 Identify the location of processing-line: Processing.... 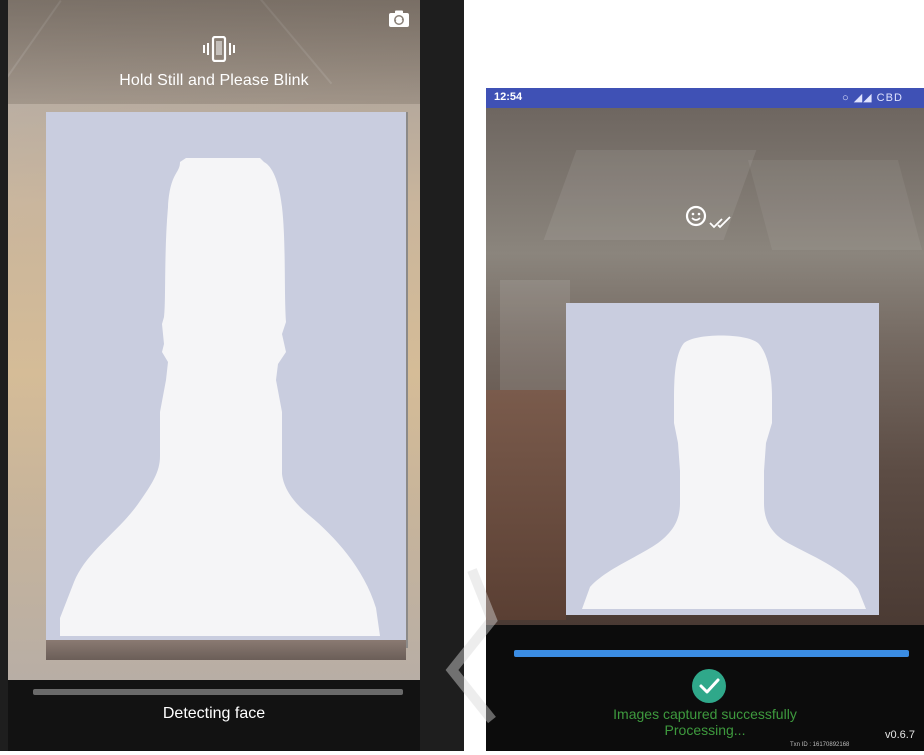
(705, 730).